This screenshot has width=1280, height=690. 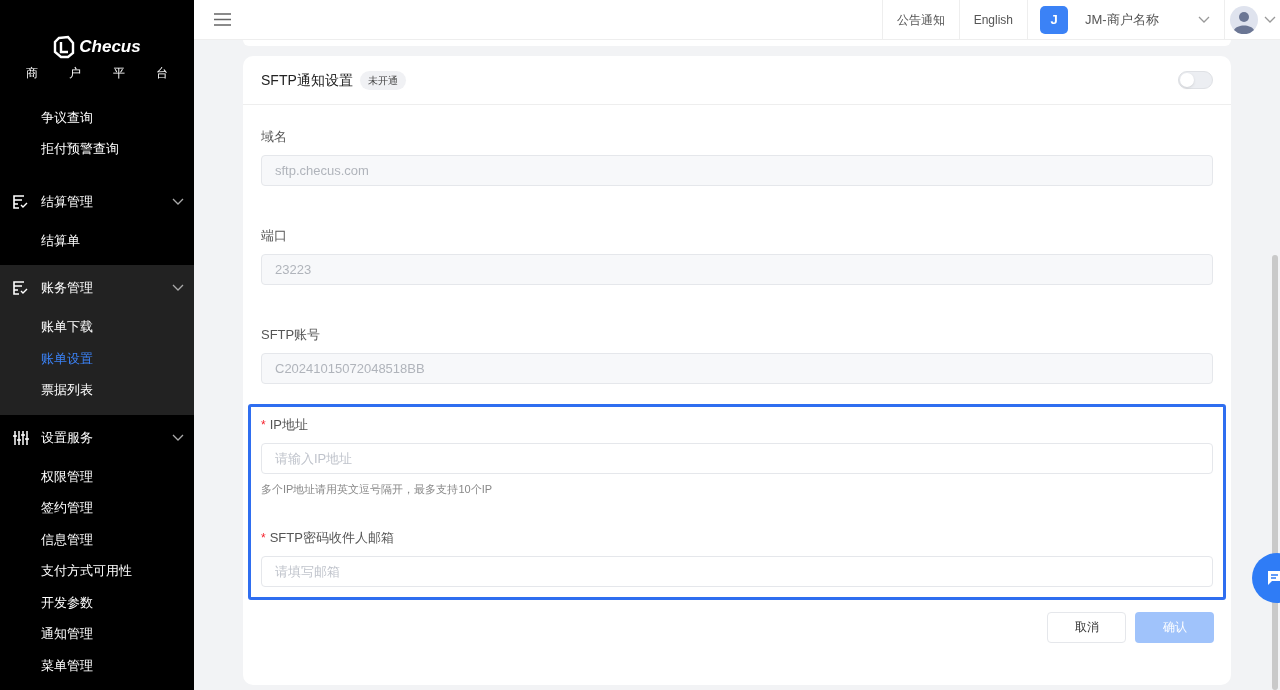 I want to click on toggle-switch, so click(x=1195, y=80).